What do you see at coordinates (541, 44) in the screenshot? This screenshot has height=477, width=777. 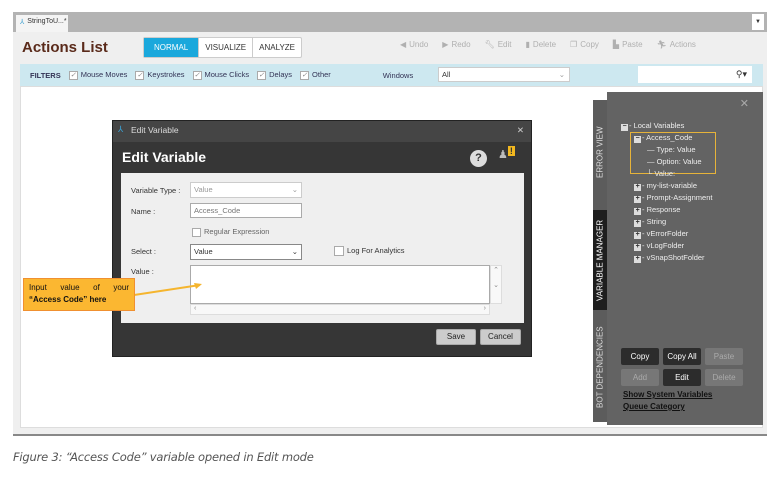 I see `delete-button: ▮ Delete` at bounding box center [541, 44].